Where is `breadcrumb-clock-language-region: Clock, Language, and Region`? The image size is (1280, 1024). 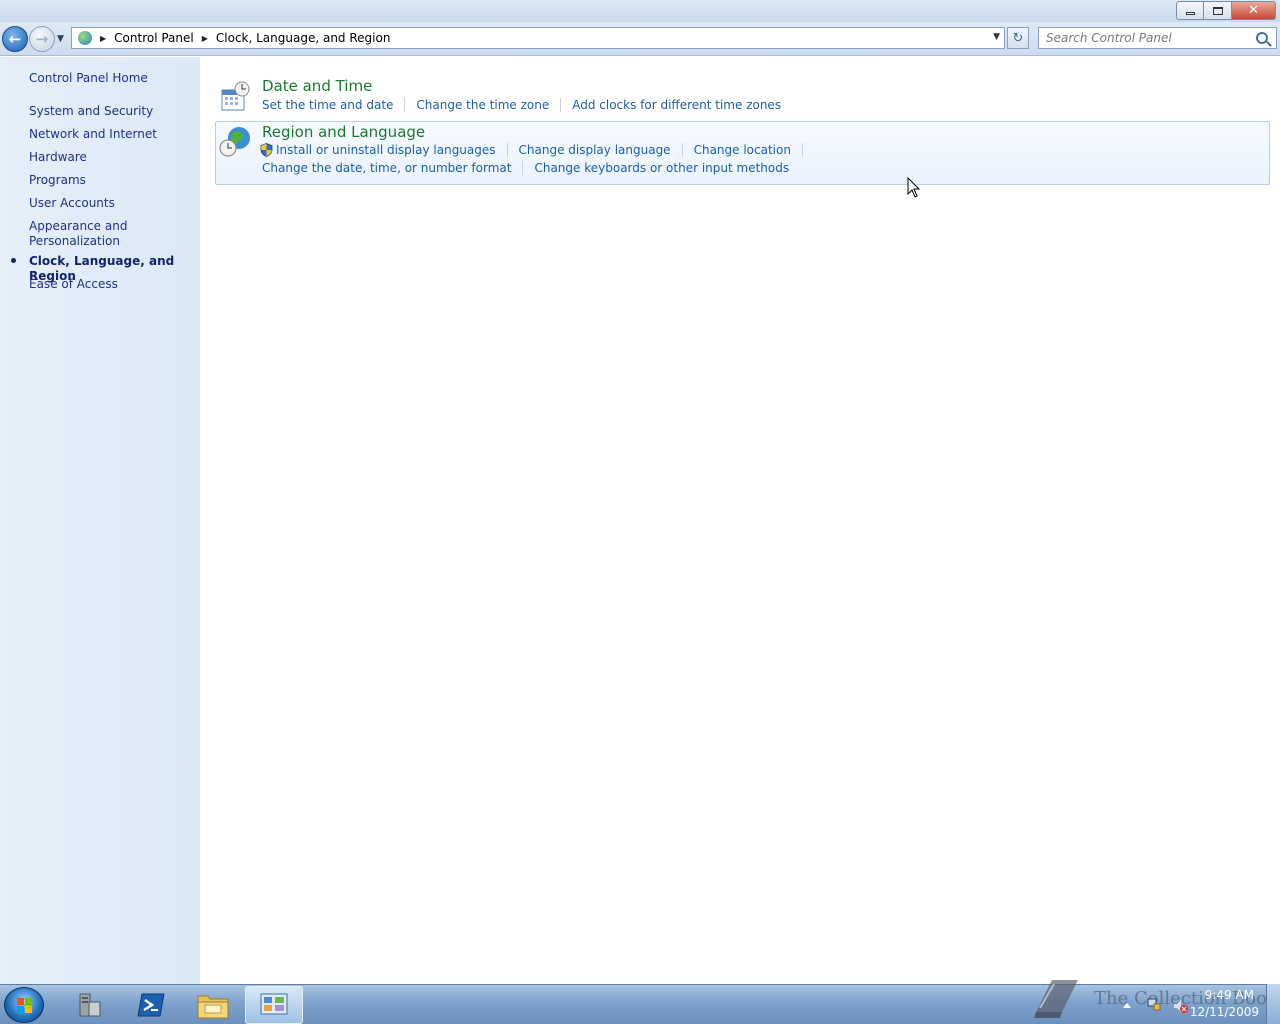 breadcrumb-clock-language-region: Clock, Language, and Region is located at coordinates (303, 38).